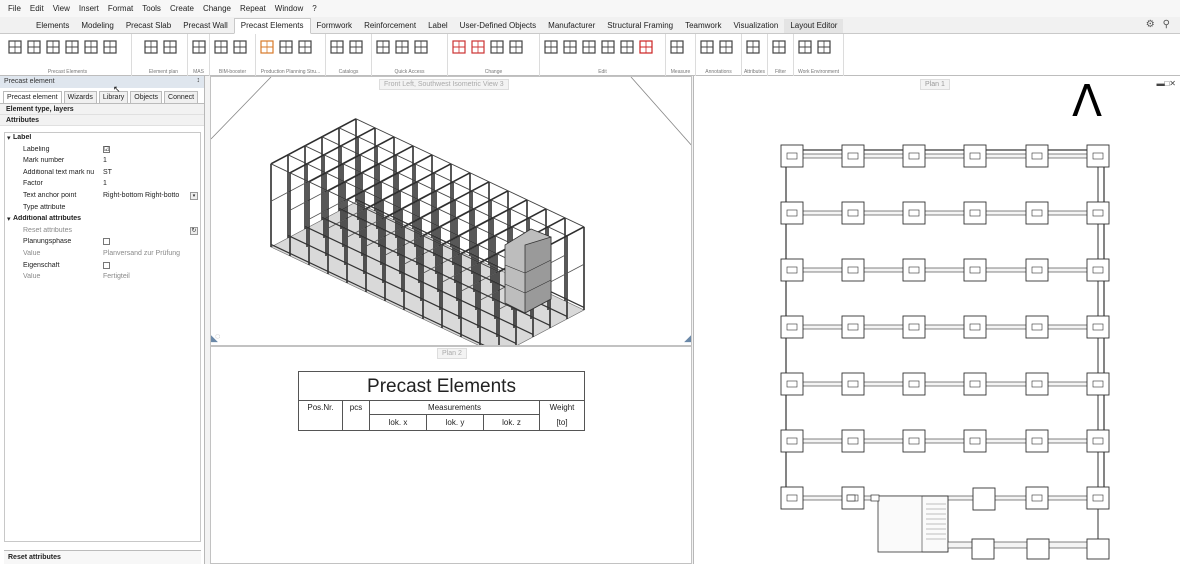 This screenshot has height=564, width=1180. What do you see at coordinates (314, 8) in the screenshot?
I see `menu-item--: ?` at bounding box center [314, 8].